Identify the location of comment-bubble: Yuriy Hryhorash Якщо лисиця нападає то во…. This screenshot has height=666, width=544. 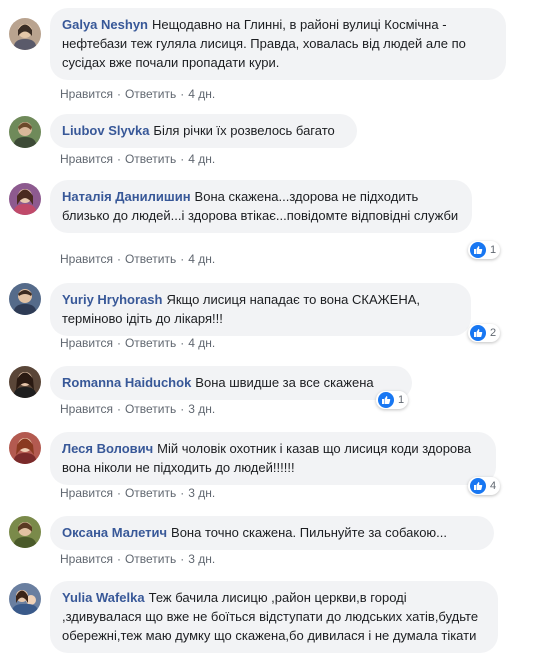
(260, 309).